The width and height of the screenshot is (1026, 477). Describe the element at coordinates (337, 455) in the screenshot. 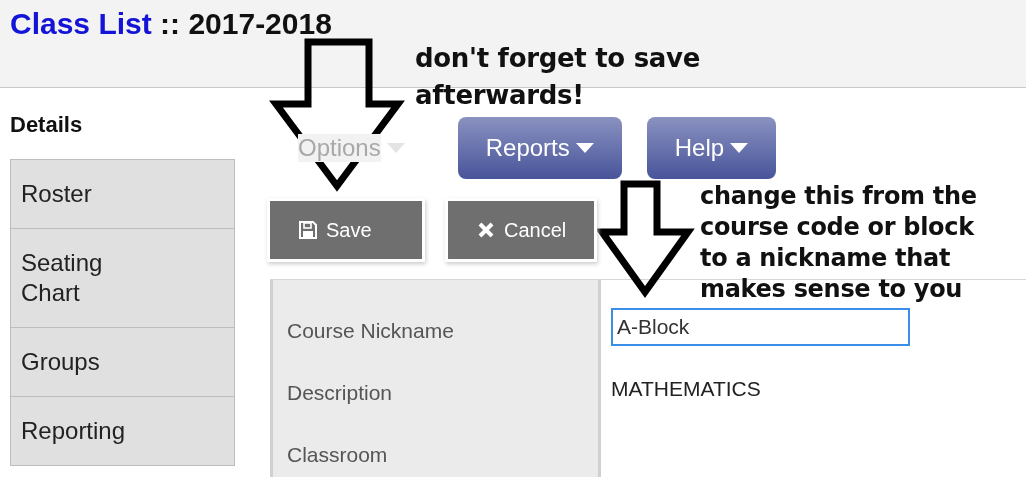

I see `field-label: Classroom` at that location.